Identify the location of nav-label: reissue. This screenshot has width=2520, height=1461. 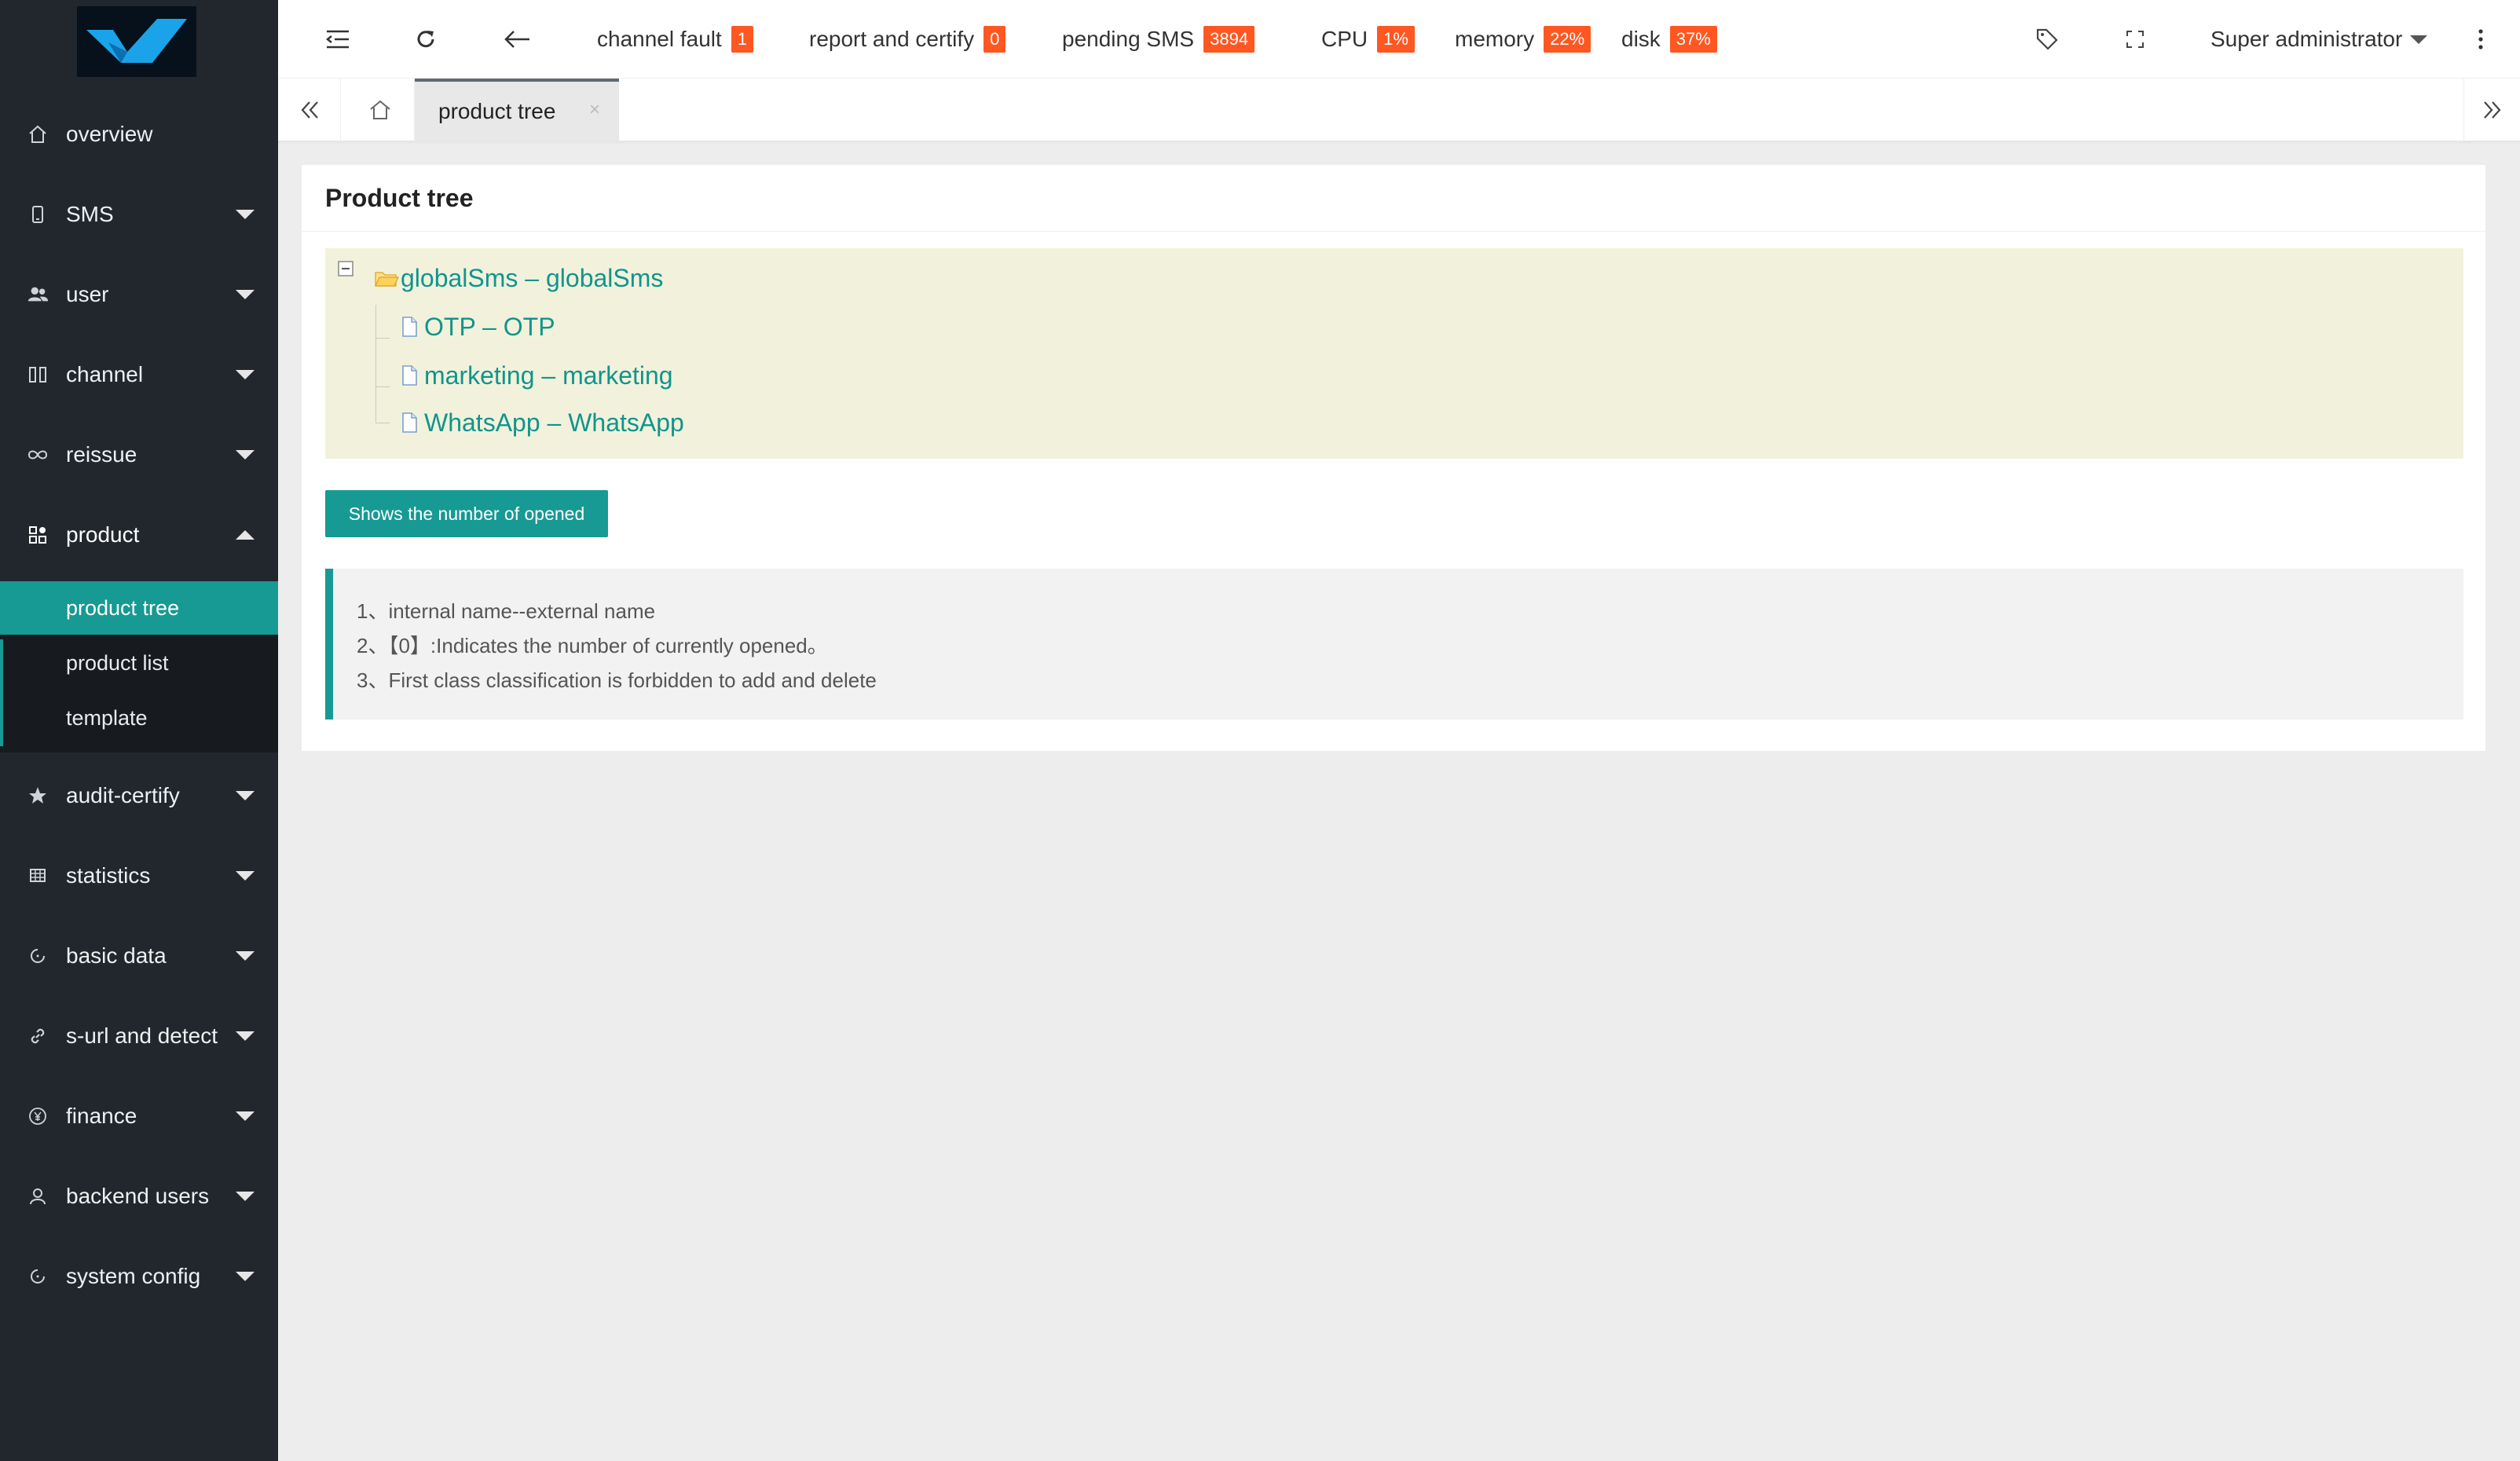
(101, 454).